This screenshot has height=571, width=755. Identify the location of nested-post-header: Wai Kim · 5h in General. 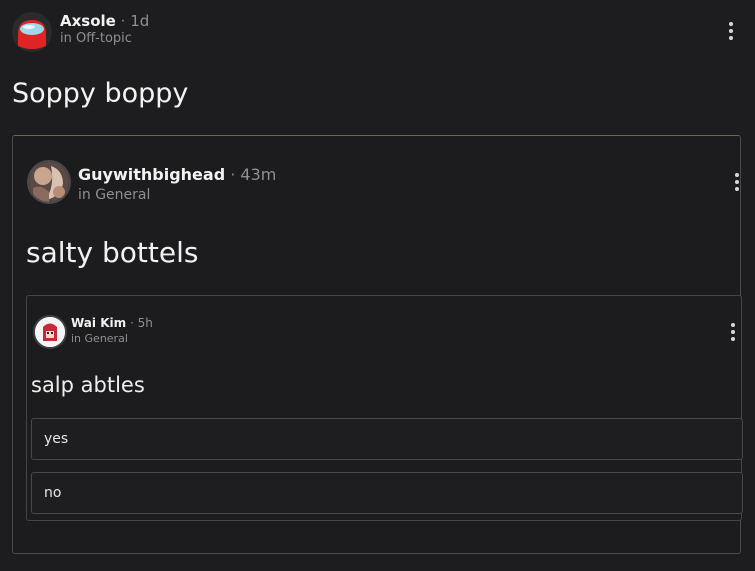
(112, 331).